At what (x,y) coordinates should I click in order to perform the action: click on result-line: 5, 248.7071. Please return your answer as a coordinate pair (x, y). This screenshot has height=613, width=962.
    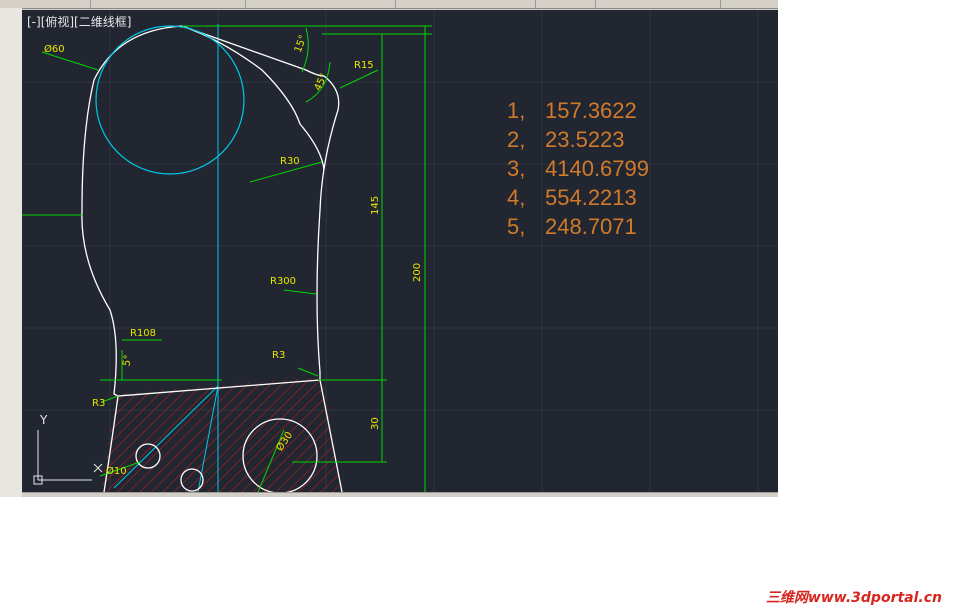
    Looking at the image, I should click on (578, 226).